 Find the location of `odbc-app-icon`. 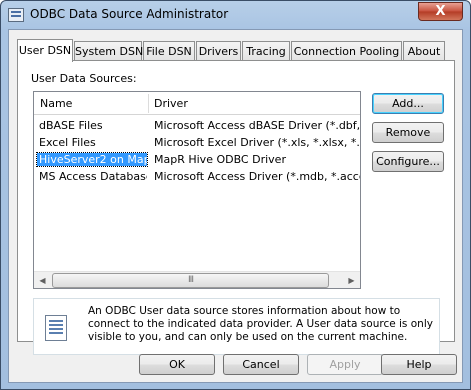

odbc-app-icon is located at coordinates (16, 15).